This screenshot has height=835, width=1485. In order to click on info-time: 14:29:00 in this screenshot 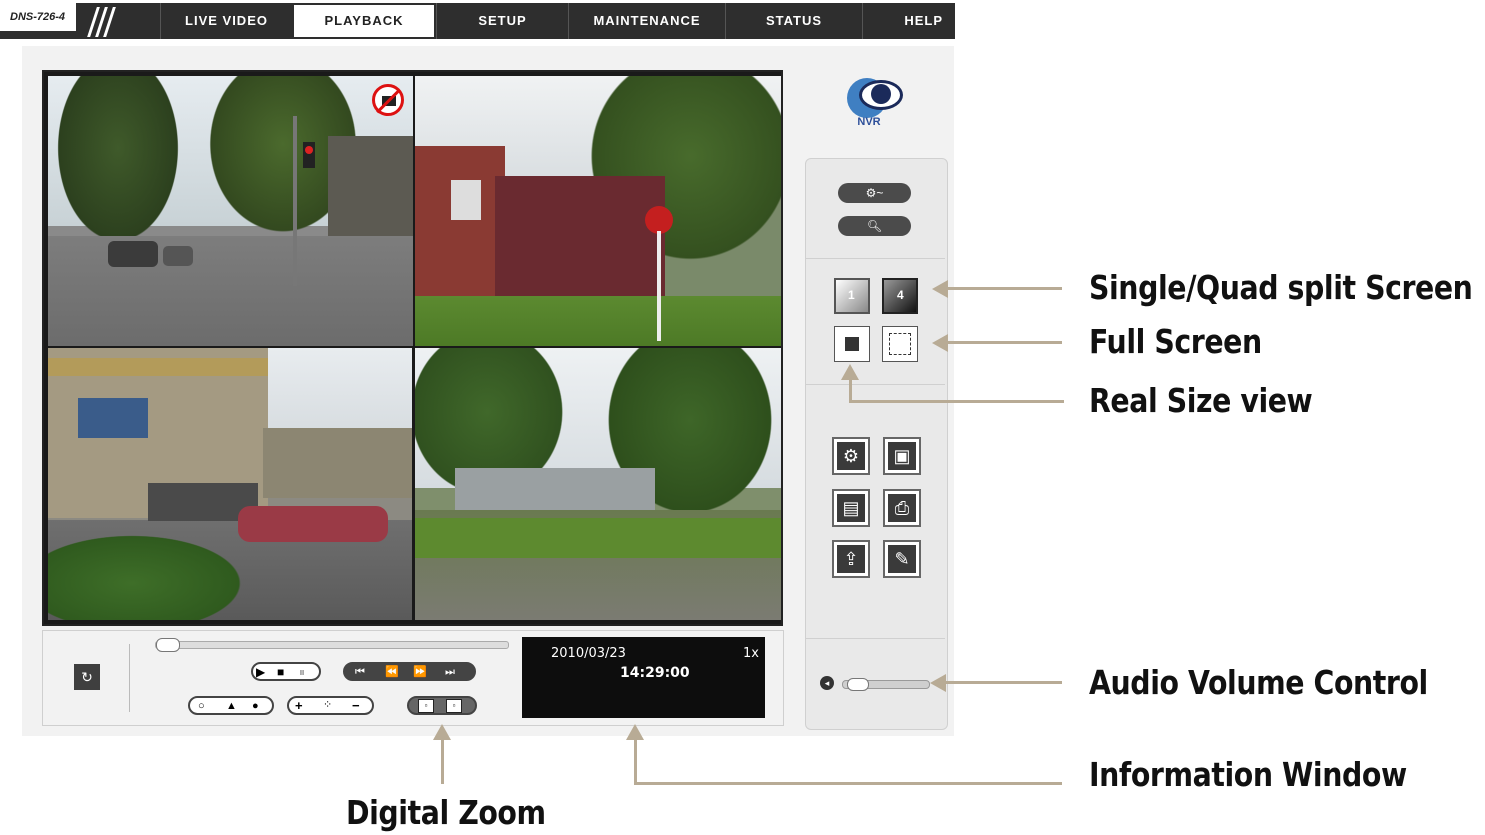, I will do `click(655, 673)`.